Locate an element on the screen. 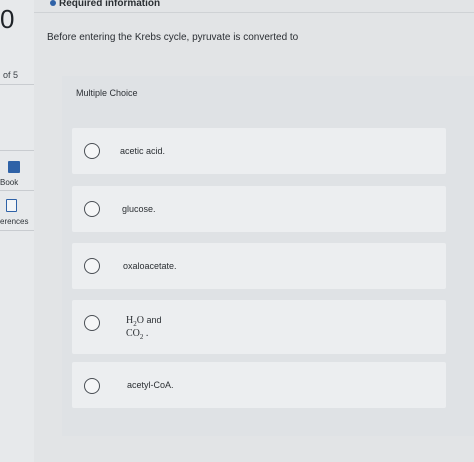  ebook-button: Book is located at coordinates (17, 173).